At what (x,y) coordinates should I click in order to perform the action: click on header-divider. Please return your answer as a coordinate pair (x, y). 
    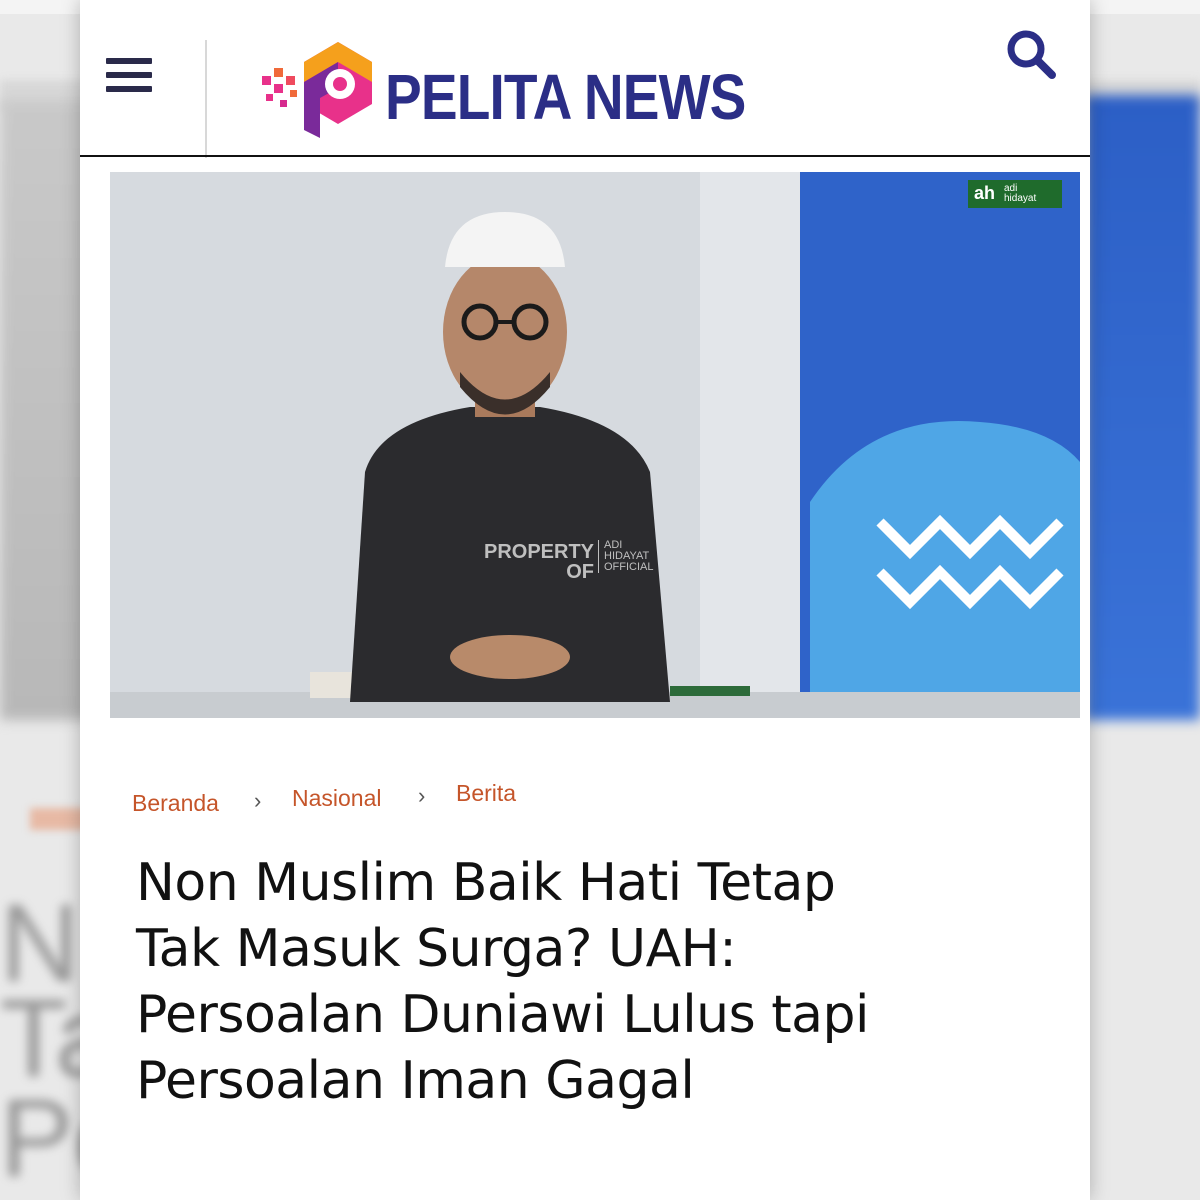
    Looking at the image, I should click on (206, 99).